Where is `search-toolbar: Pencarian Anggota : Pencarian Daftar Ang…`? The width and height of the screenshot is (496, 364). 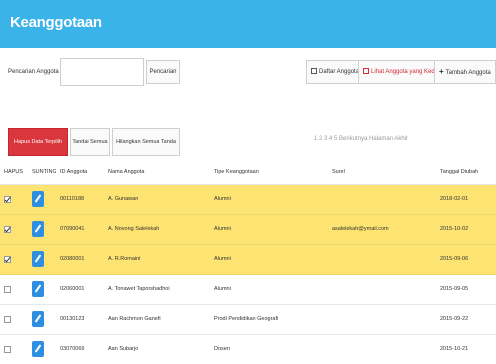 search-toolbar: Pencarian Anggota : Pencarian Daftar Ang… is located at coordinates (248, 74).